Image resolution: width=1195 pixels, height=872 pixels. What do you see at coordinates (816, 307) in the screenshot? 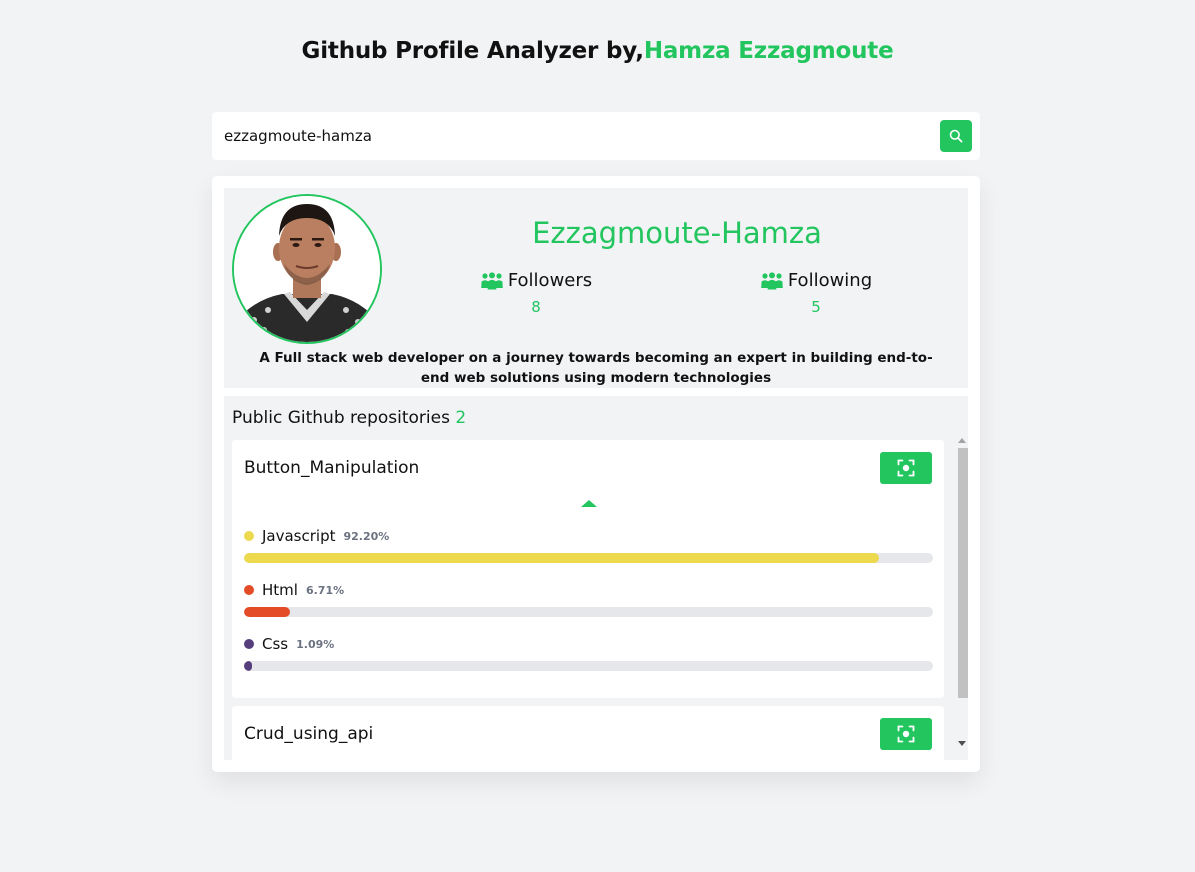
I see `following-count: 5` at bounding box center [816, 307].